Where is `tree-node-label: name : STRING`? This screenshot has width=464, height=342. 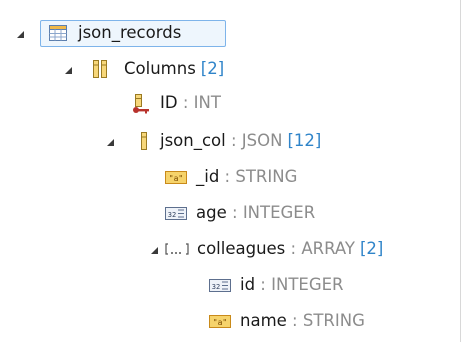
tree-node-label: name : STRING is located at coordinates (302, 321).